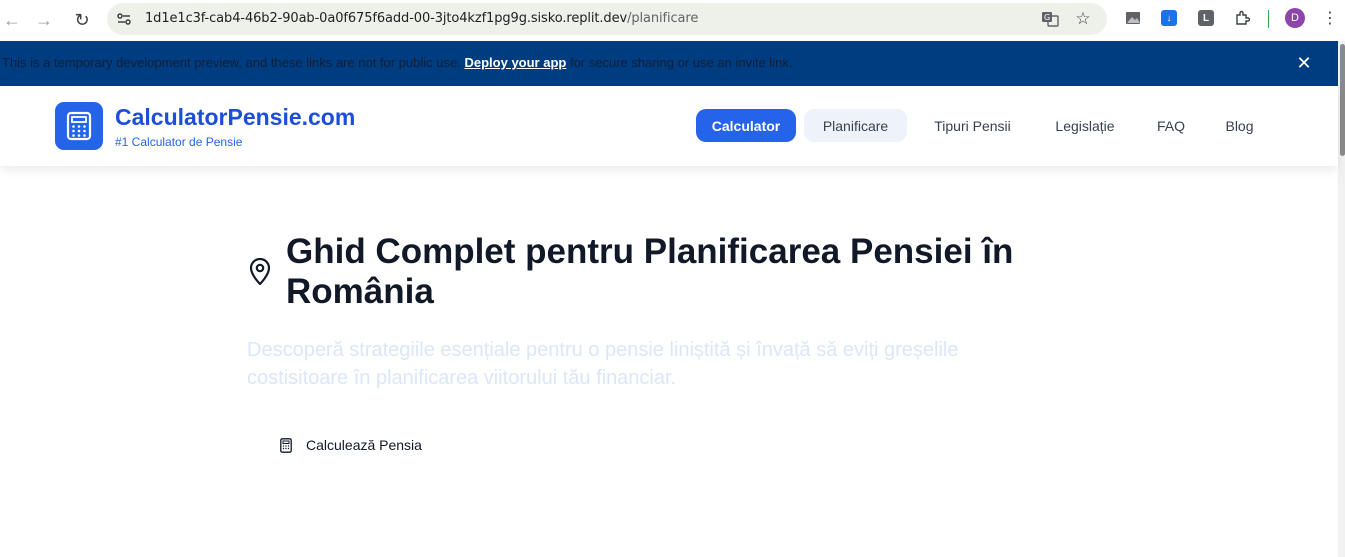 The height and width of the screenshot is (557, 1345). Describe the element at coordinates (1085, 125) in the screenshot. I see `nav-legislatie: Legislație` at that location.